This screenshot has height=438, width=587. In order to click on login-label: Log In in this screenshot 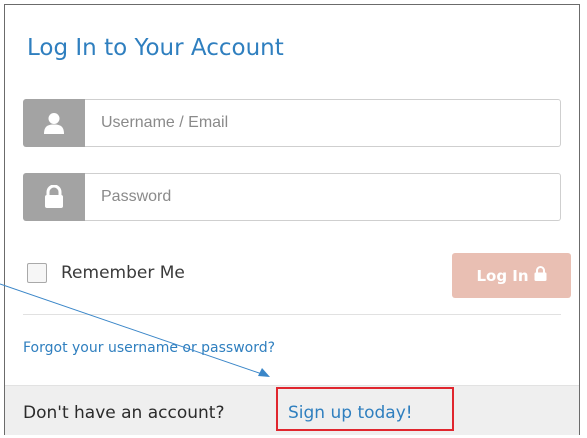, I will do `click(502, 275)`.